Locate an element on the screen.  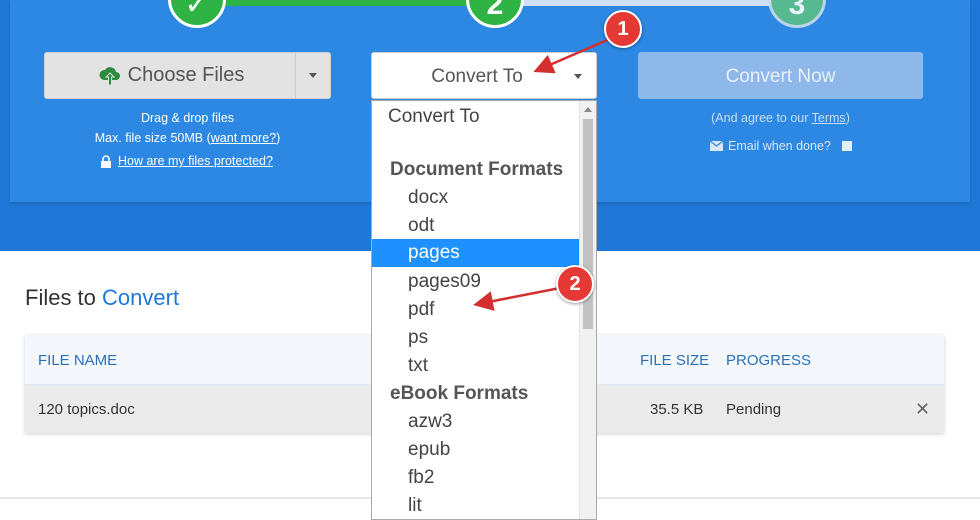
annotation-arrows is located at coordinates (543, 173).